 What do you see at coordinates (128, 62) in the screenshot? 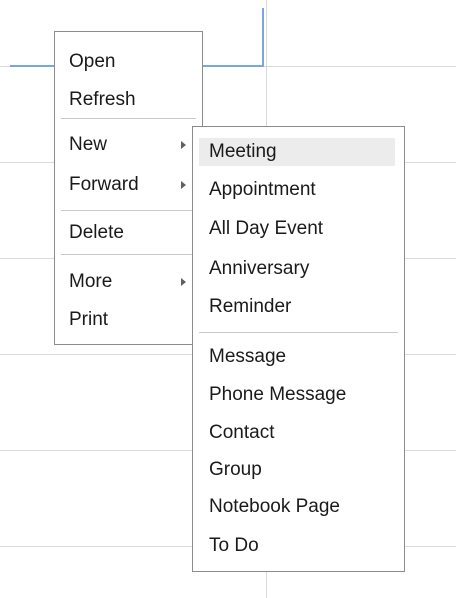
I see `menu-item-open: Open` at bounding box center [128, 62].